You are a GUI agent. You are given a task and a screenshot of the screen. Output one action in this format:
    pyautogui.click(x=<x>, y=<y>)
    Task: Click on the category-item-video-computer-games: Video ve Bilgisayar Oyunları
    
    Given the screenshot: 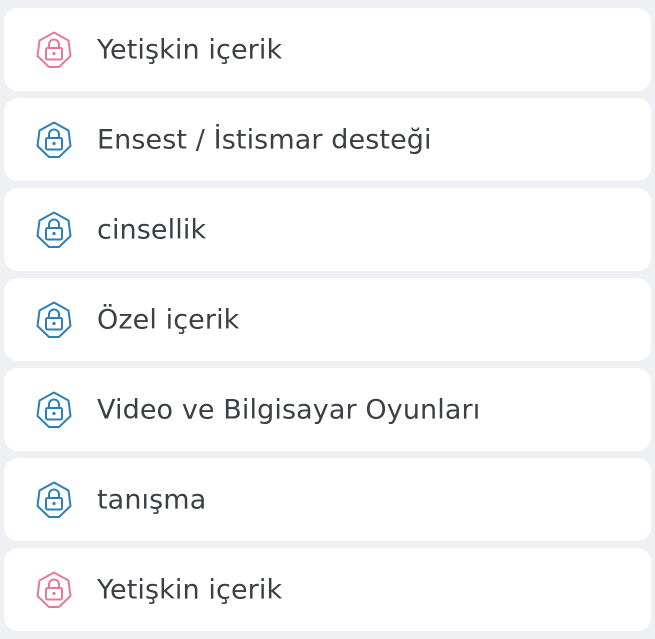 What is the action you would take?
    pyautogui.click(x=327, y=409)
    